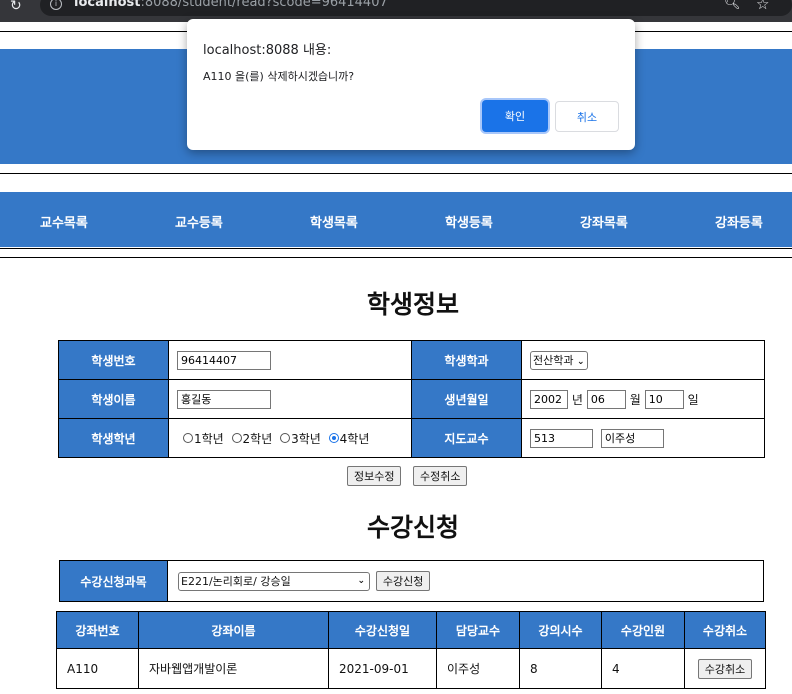 The width and height of the screenshot is (792, 694). Describe the element at coordinates (267, 50) in the screenshot. I see `dialog-title: localhost:8088 내용:` at that location.